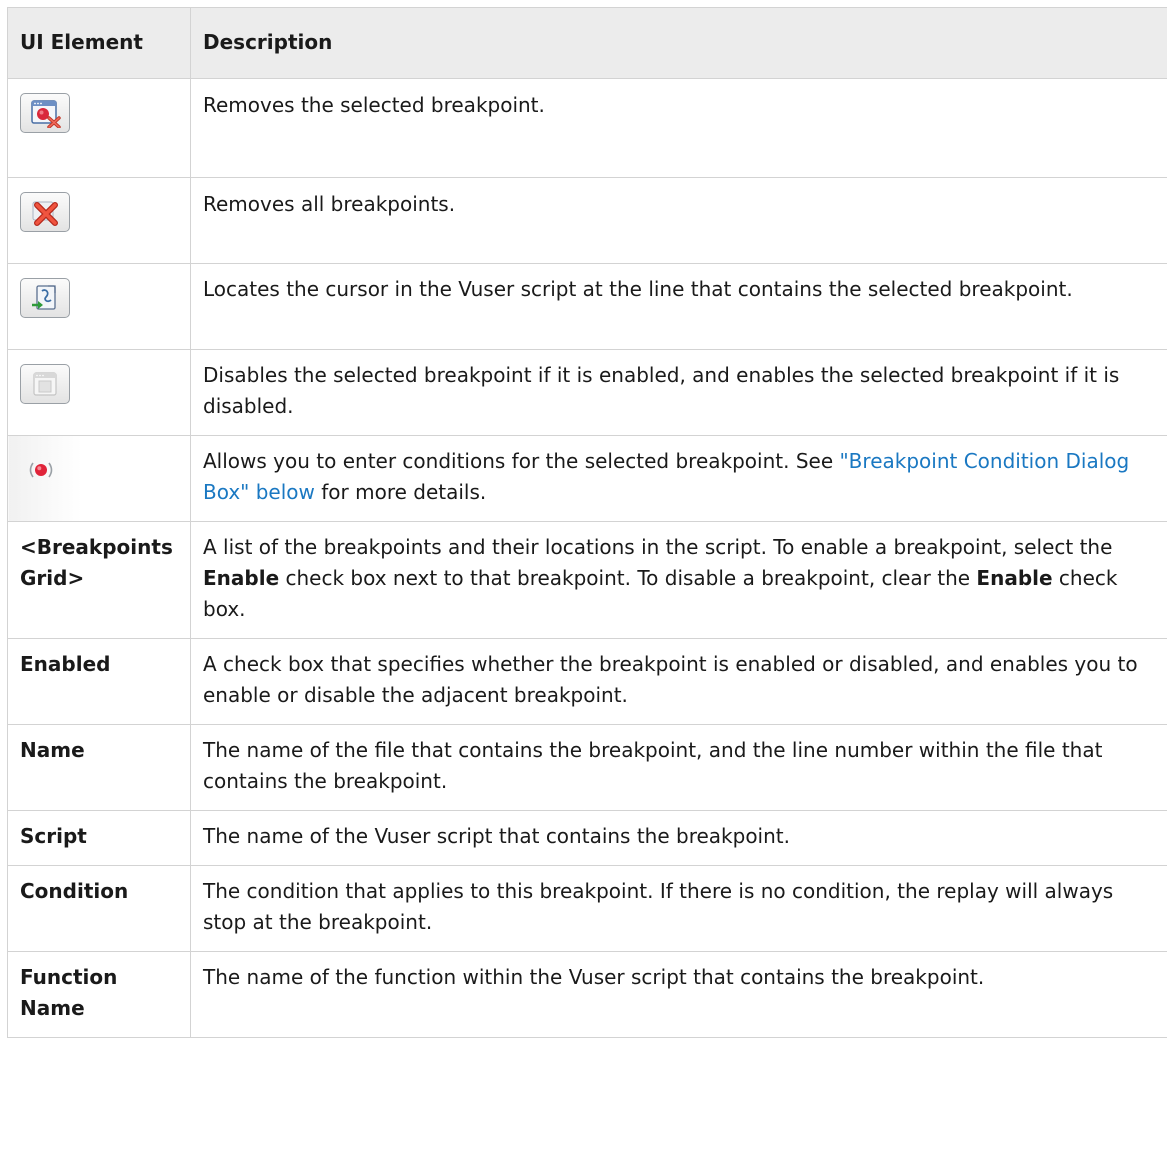 The image size is (1167, 1157). I want to click on breakpoint-condition-icon, so click(40, 470).